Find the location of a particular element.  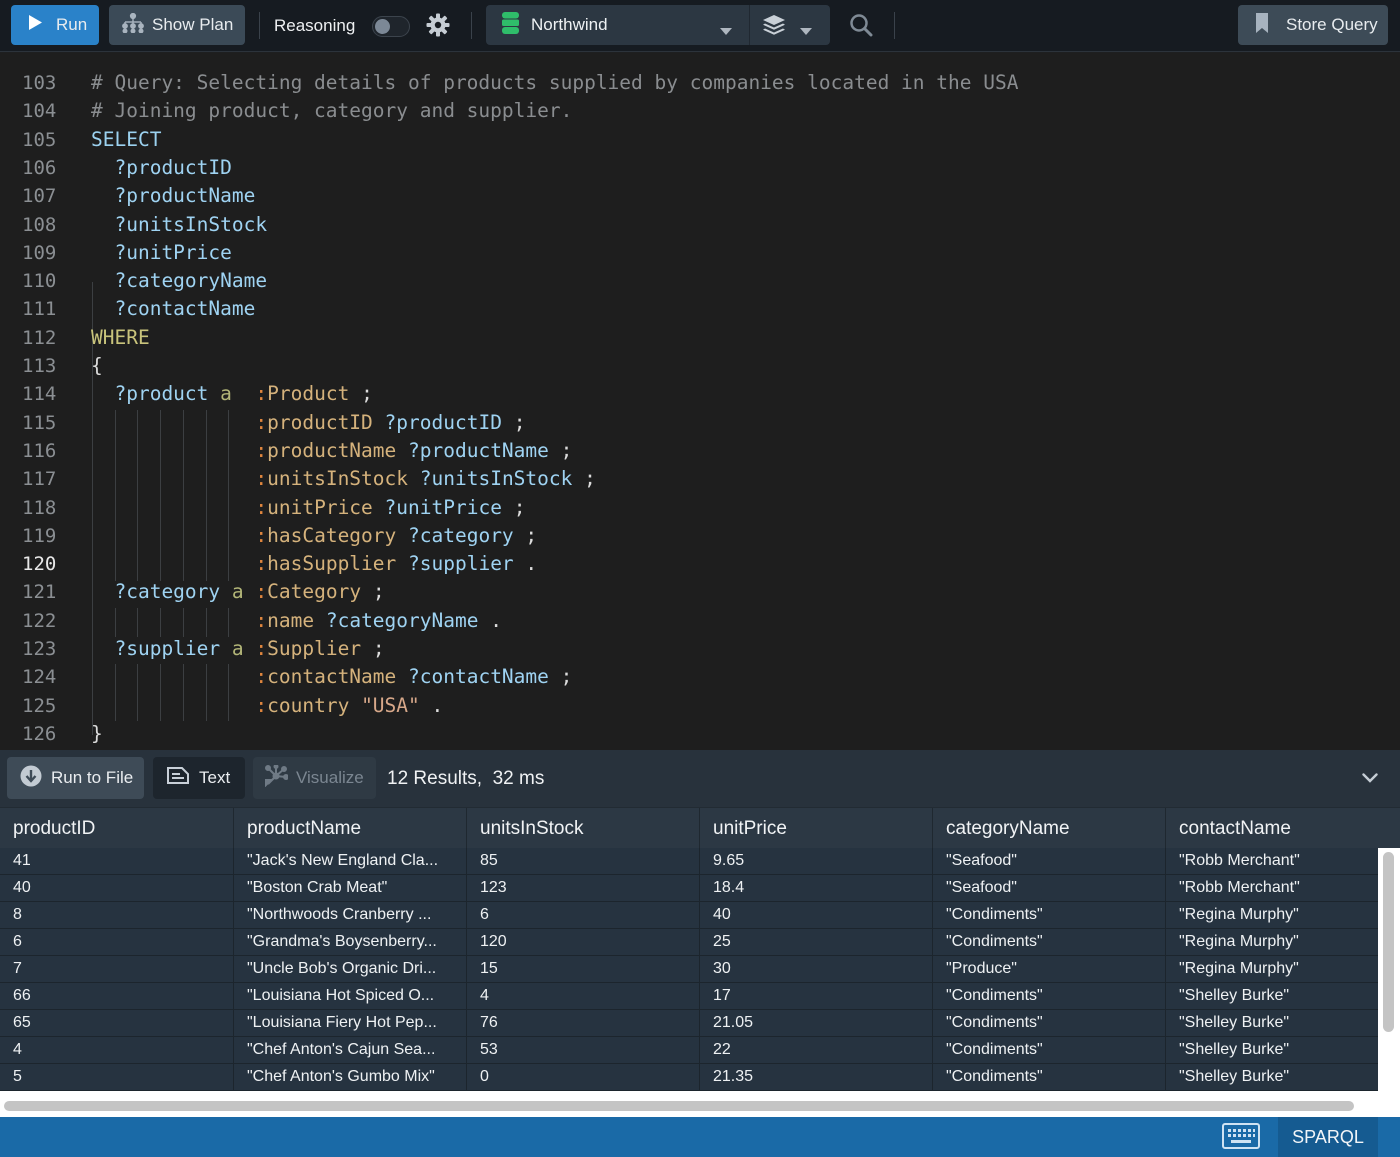

column-header-categoryName: categoryName is located at coordinates (1048, 828).